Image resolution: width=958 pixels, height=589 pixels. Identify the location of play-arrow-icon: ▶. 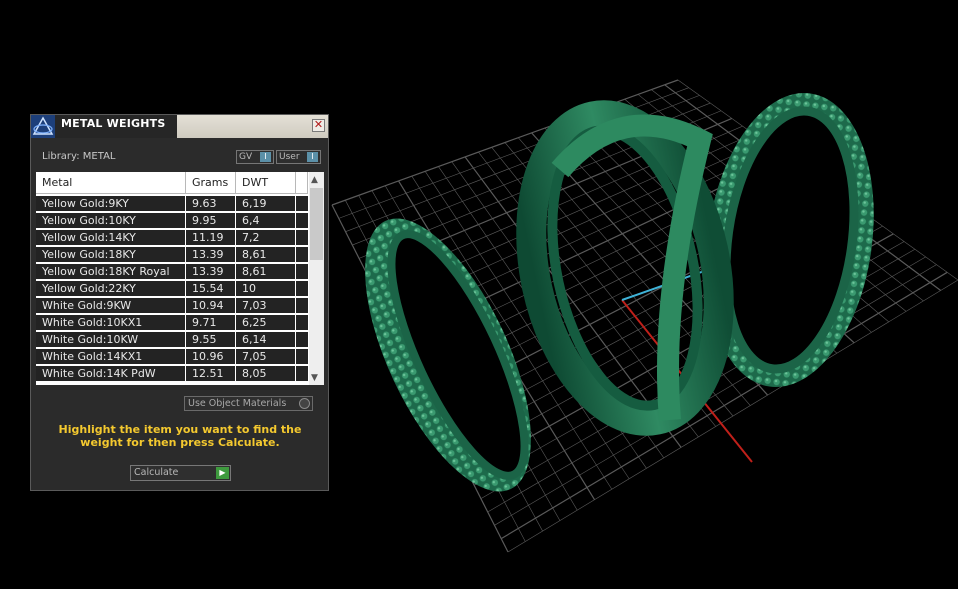
(222, 473).